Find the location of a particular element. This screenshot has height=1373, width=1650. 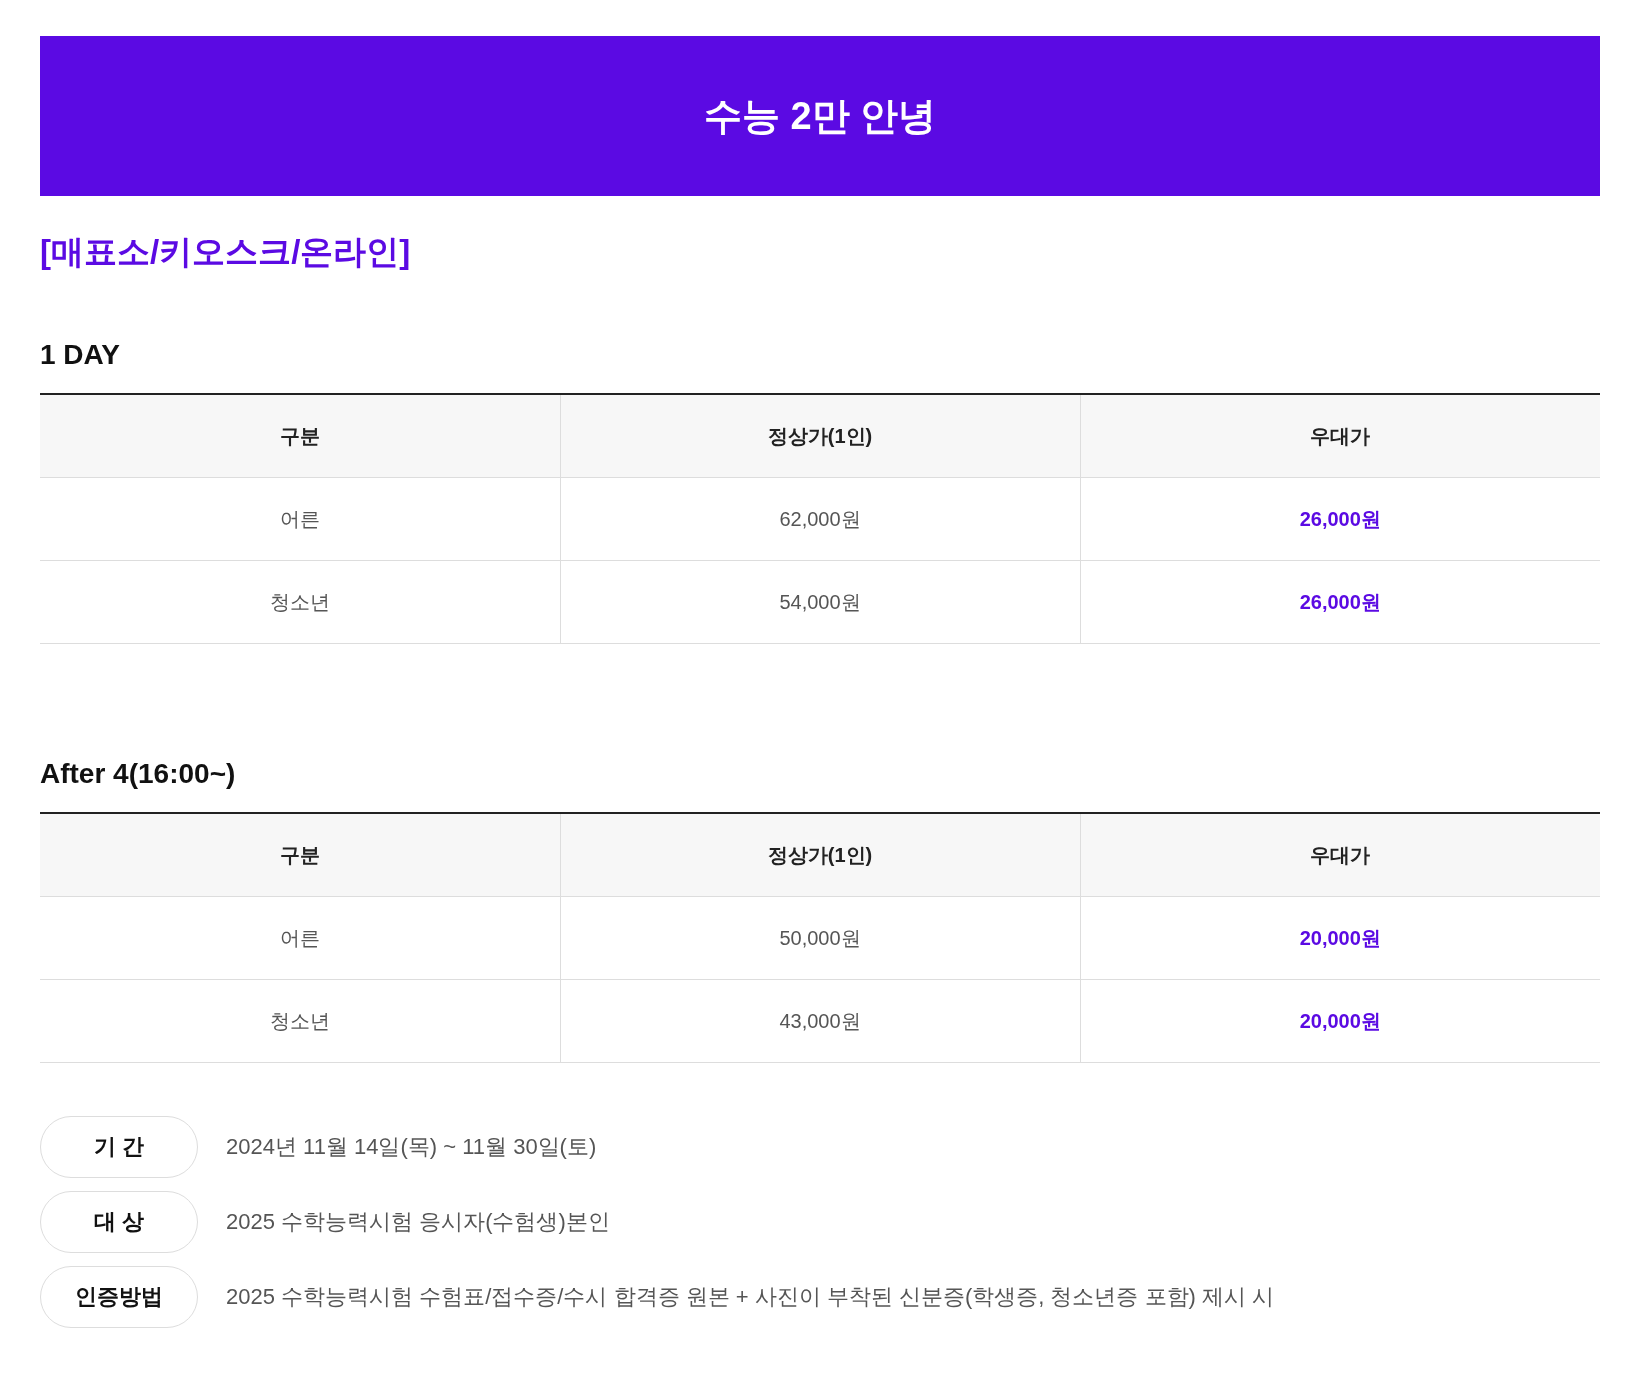

sales-channel-heading: [매표소/키오스크/온라인] is located at coordinates (225, 252).